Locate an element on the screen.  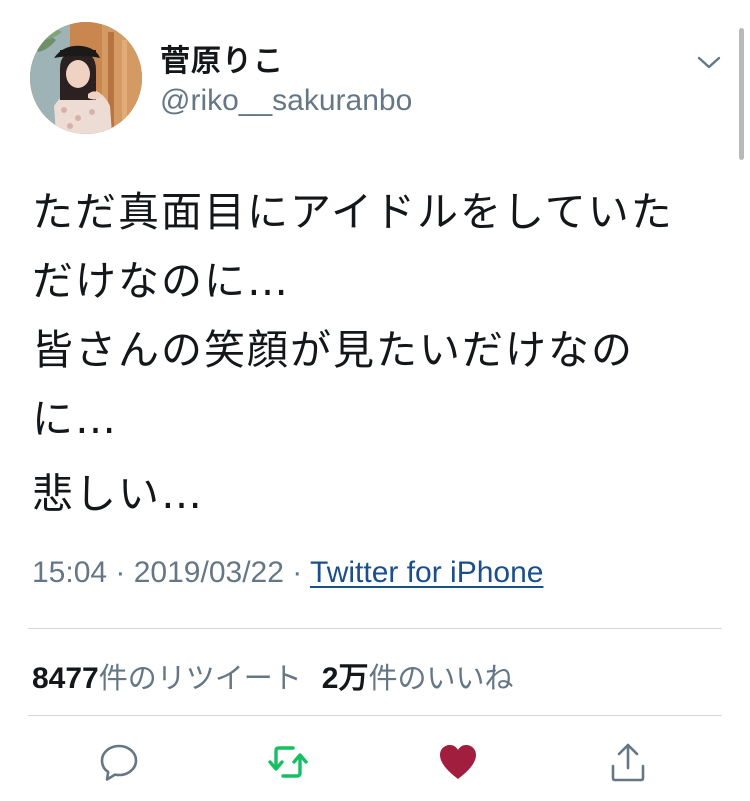
reply-icon is located at coordinates (119, 762).